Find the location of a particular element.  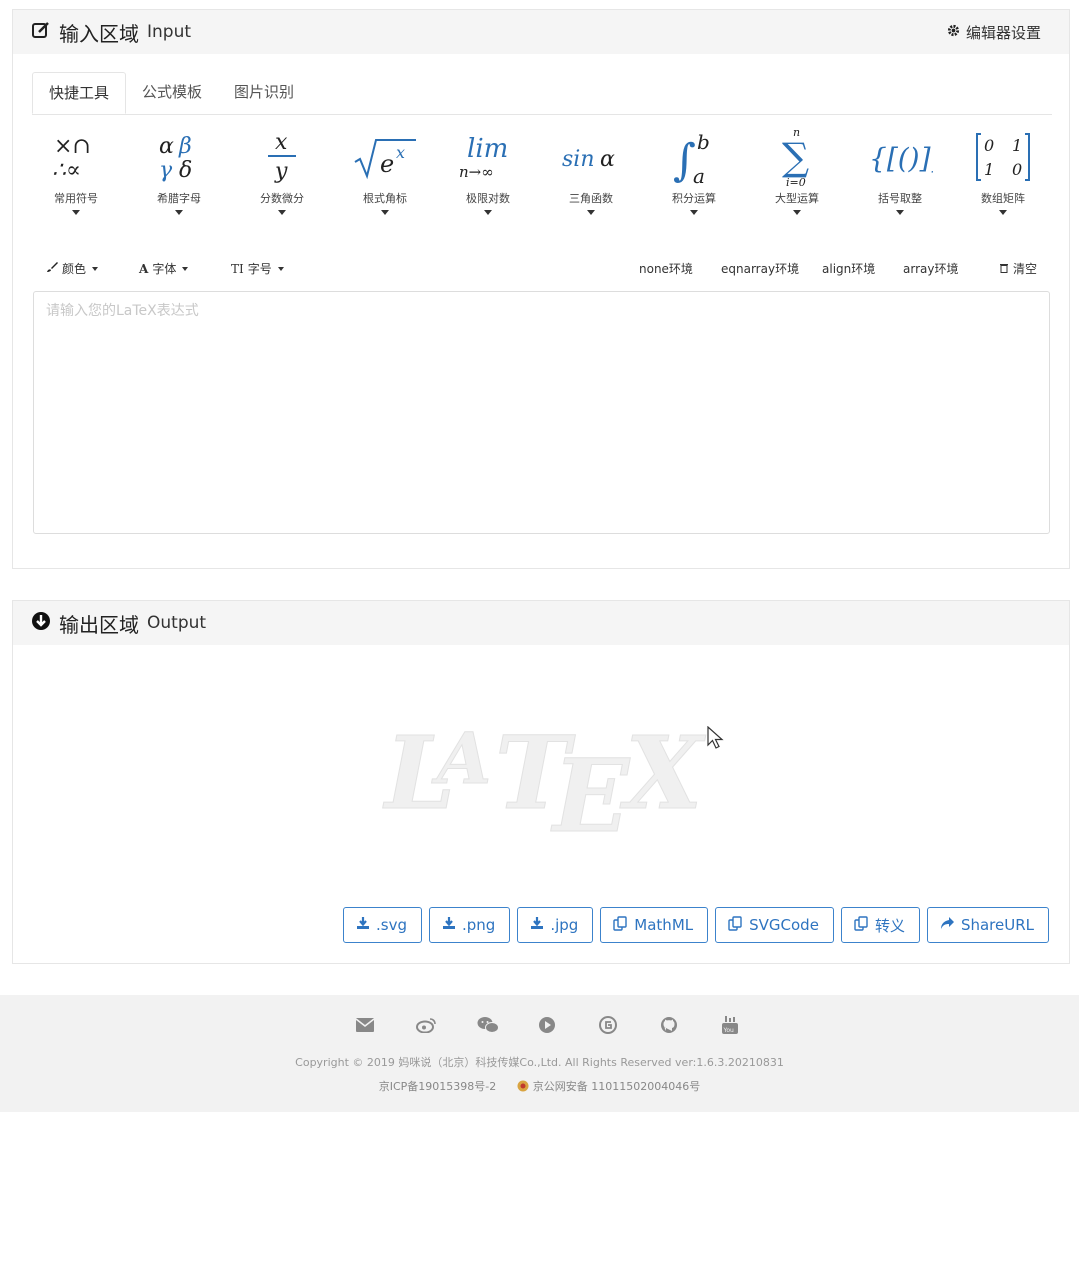

tool-label: 根式角标 is located at coordinates (385, 198).